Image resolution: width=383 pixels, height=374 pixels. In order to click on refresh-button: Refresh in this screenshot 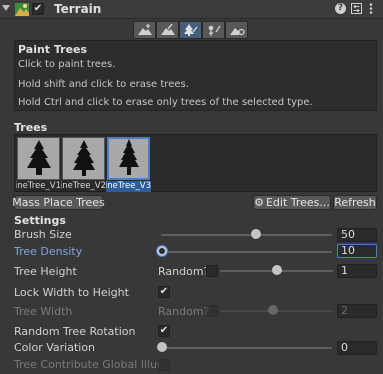, I will do `click(355, 202)`.